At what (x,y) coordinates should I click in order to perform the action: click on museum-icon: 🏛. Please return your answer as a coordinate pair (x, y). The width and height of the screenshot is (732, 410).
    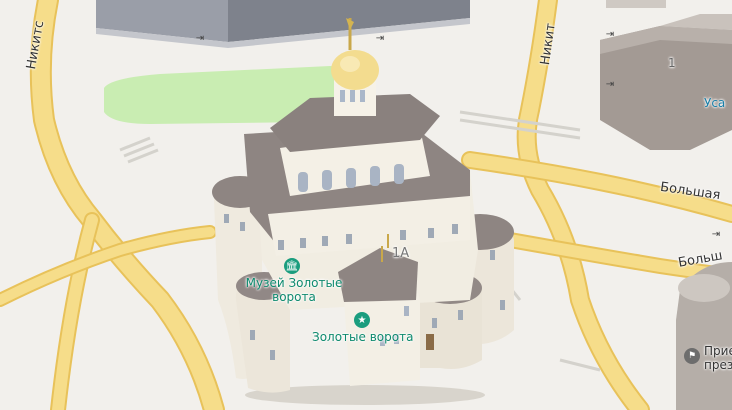
    Looking at the image, I should click on (292, 266).